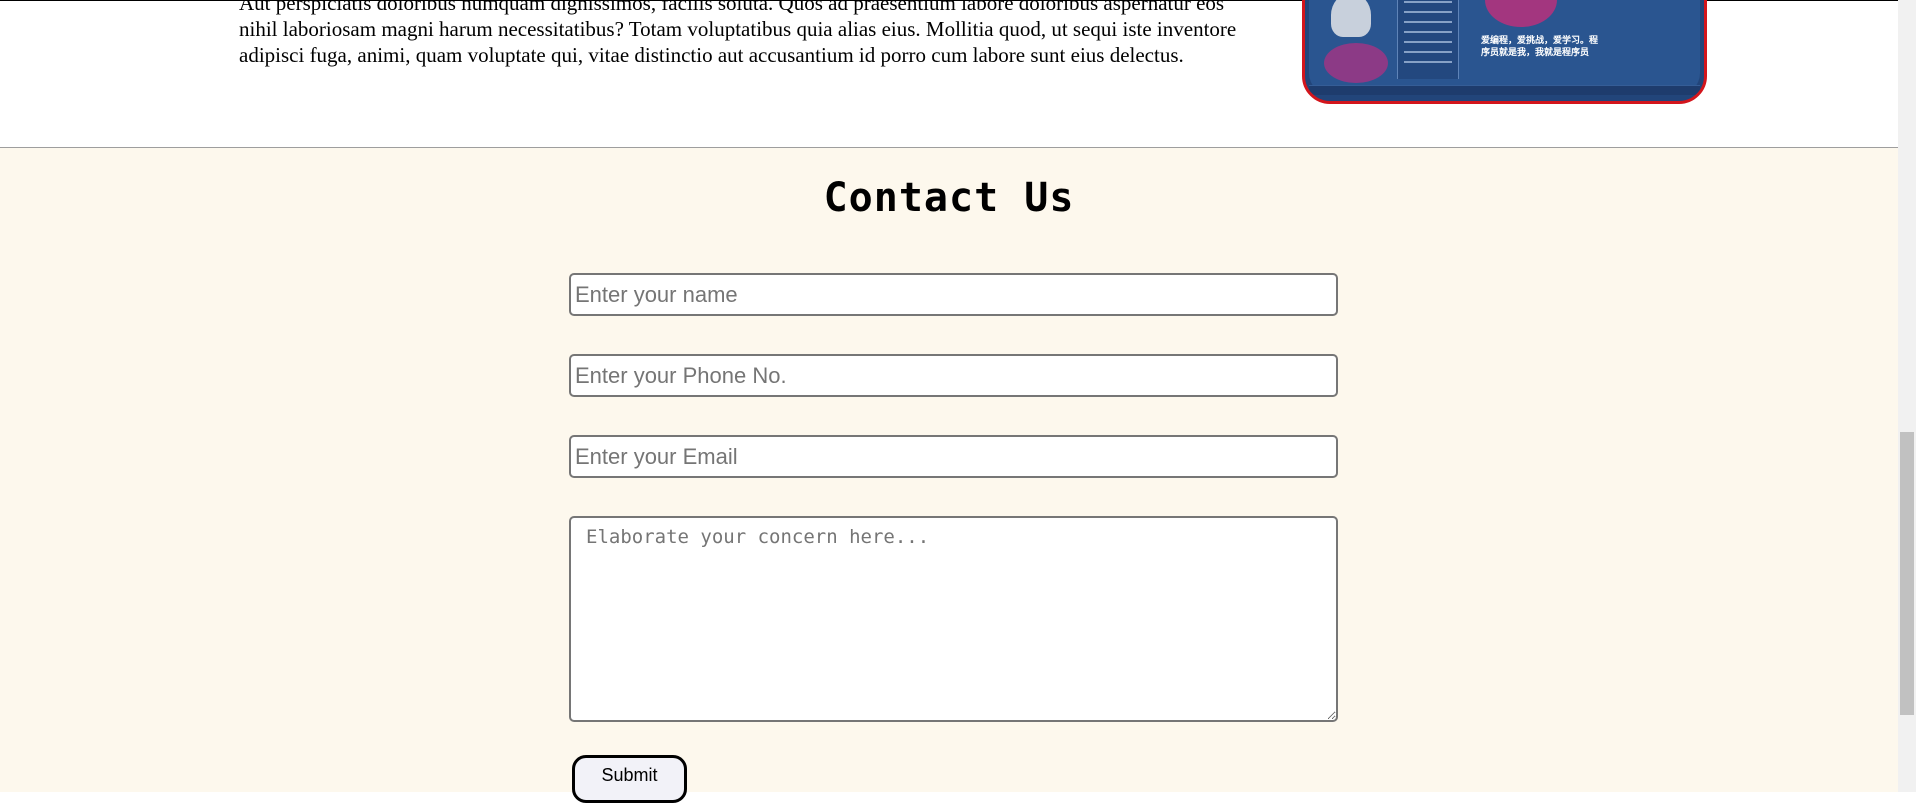 This screenshot has width=1916, height=803. I want to click on name-input, so click(953, 294).